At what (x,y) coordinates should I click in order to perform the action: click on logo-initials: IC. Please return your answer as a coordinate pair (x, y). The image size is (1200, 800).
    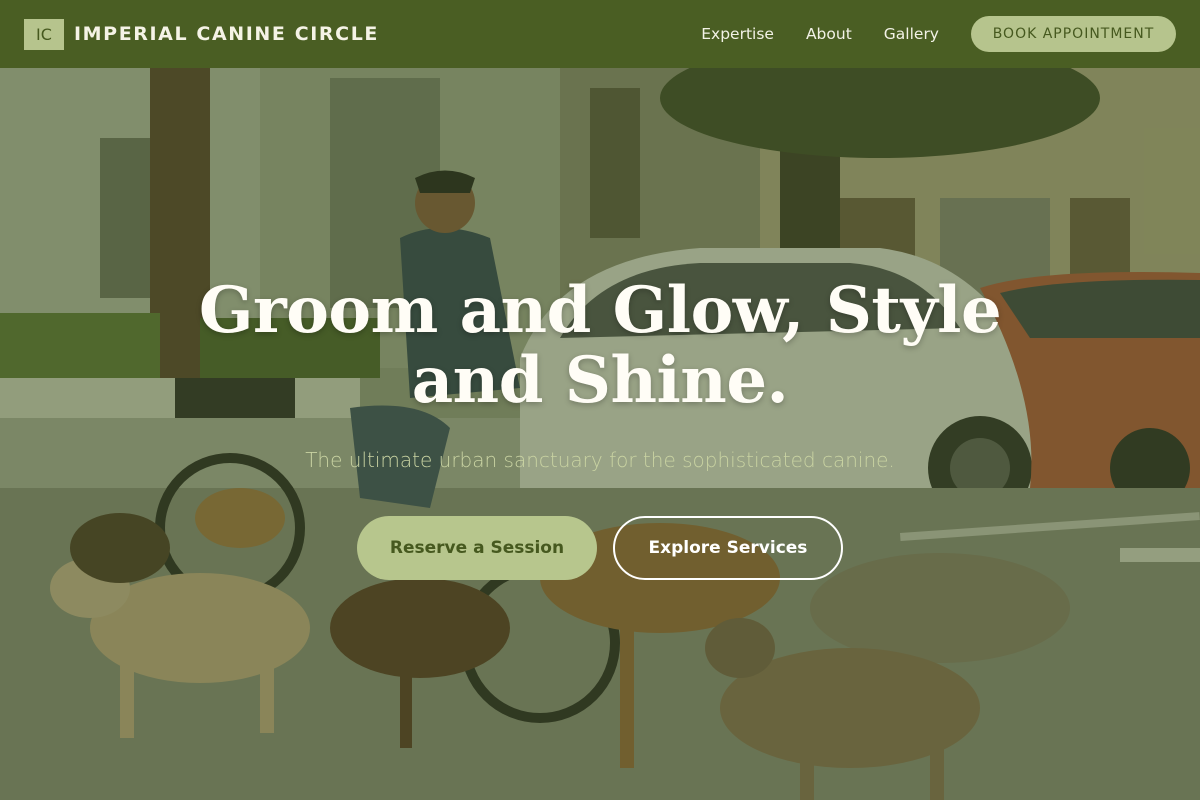
    Looking at the image, I should click on (44, 34).